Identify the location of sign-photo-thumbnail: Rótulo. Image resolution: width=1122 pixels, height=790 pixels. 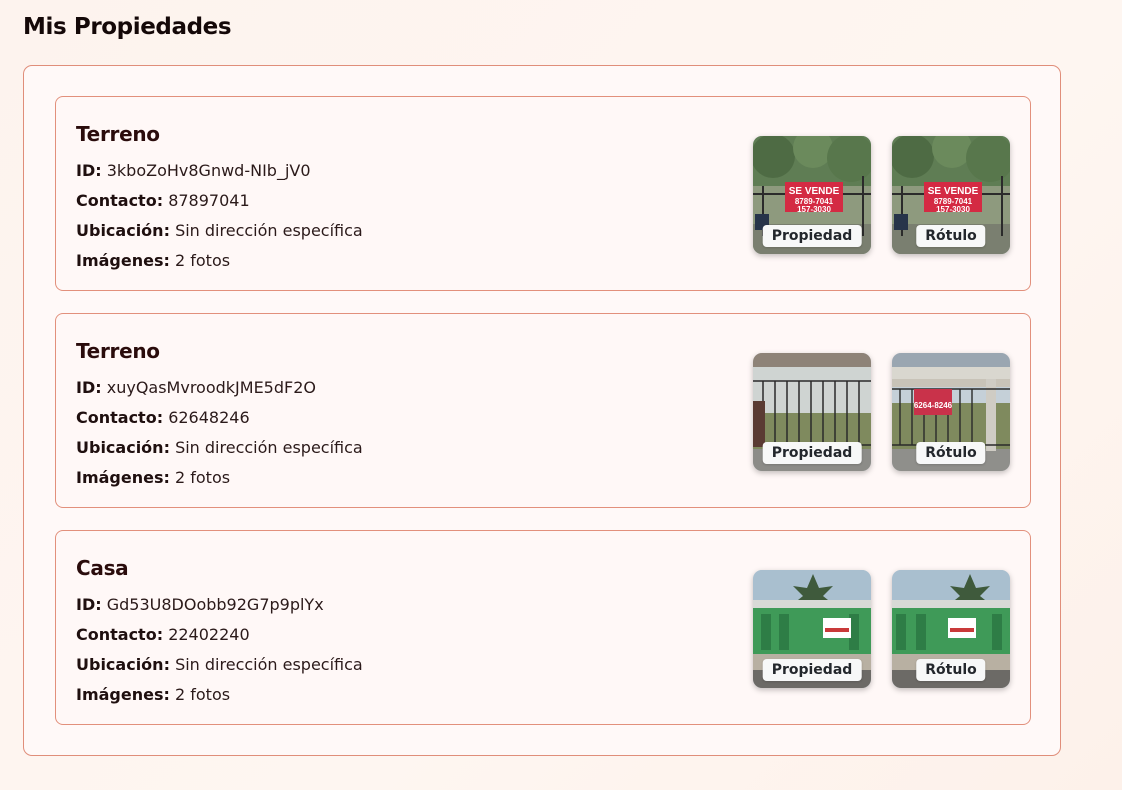
(951, 629).